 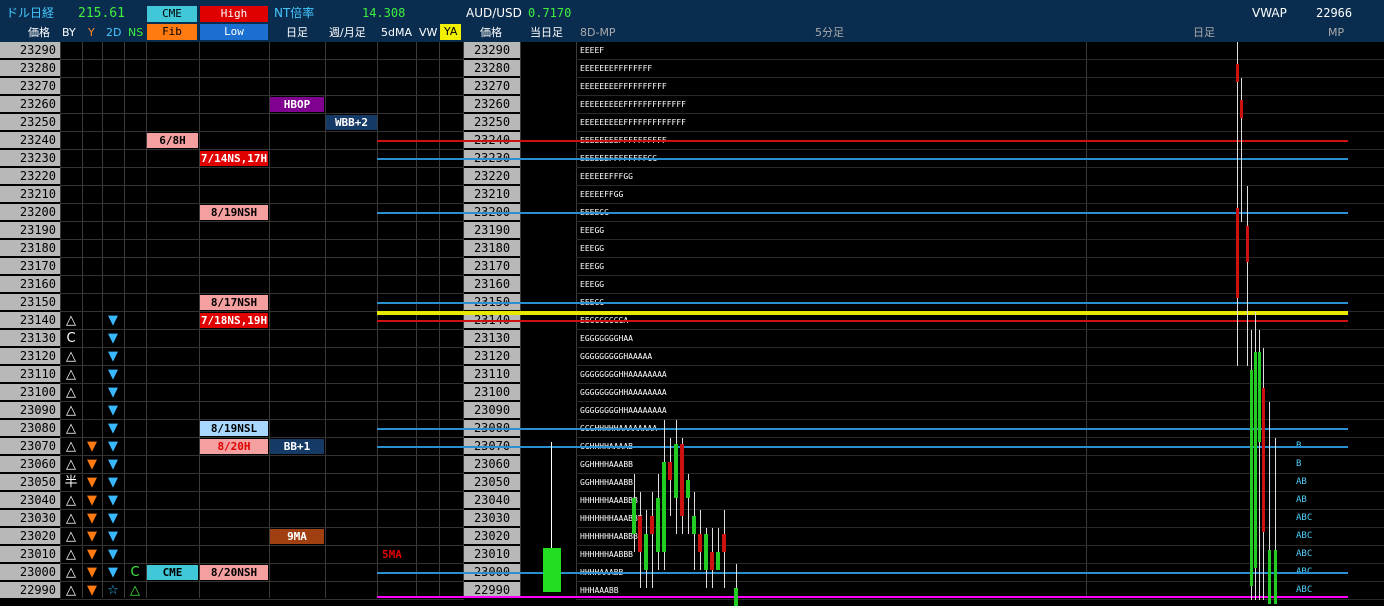 I want to click on mp-row: AB, so click(x=1301, y=482).